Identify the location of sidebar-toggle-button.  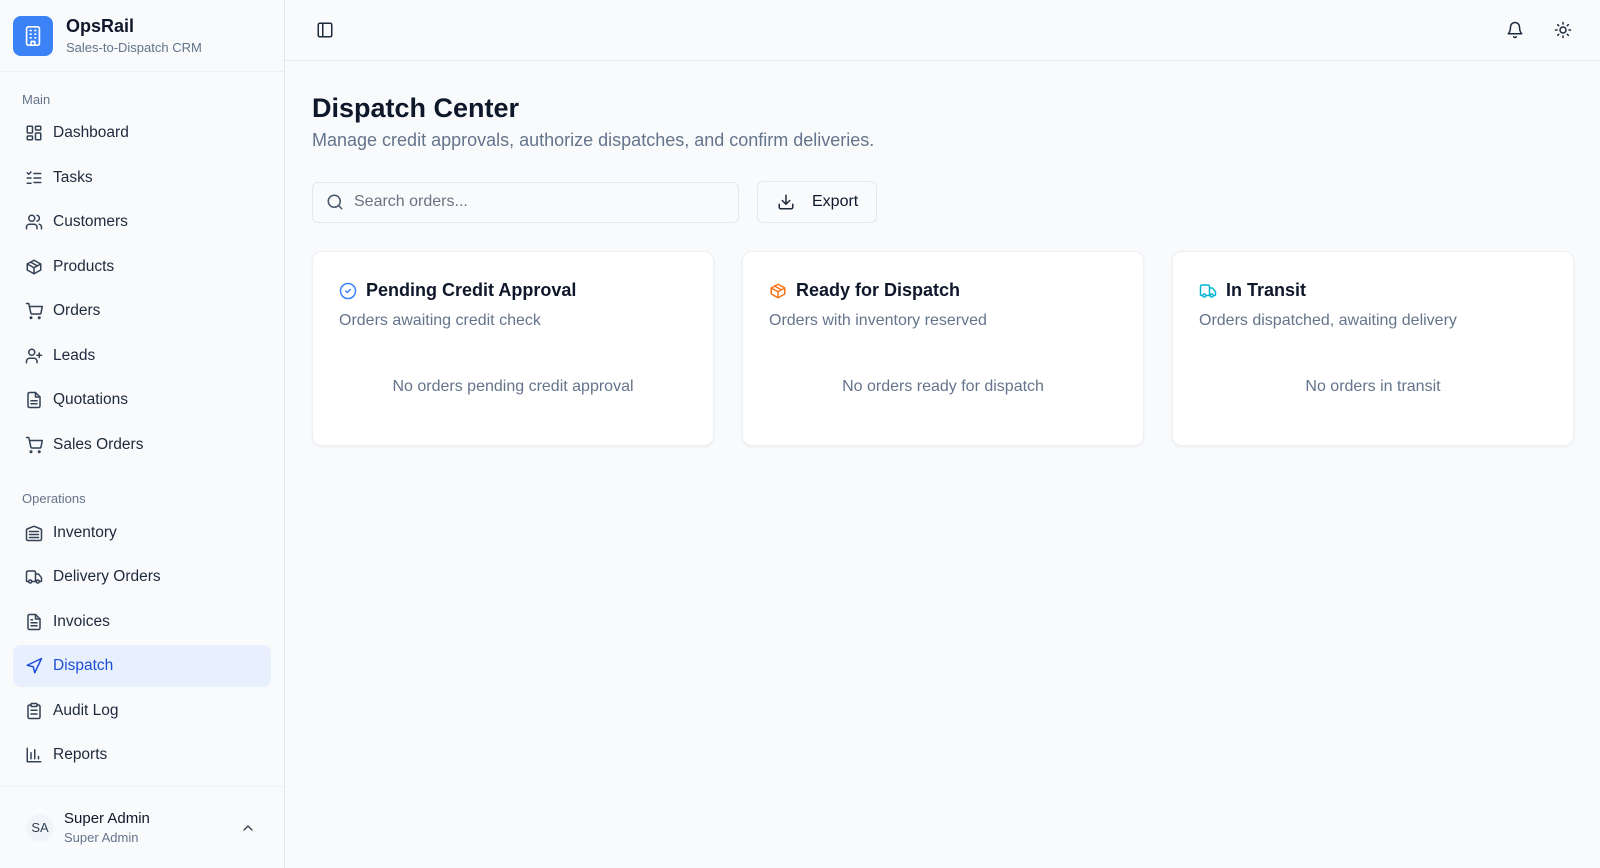
(325, 30).